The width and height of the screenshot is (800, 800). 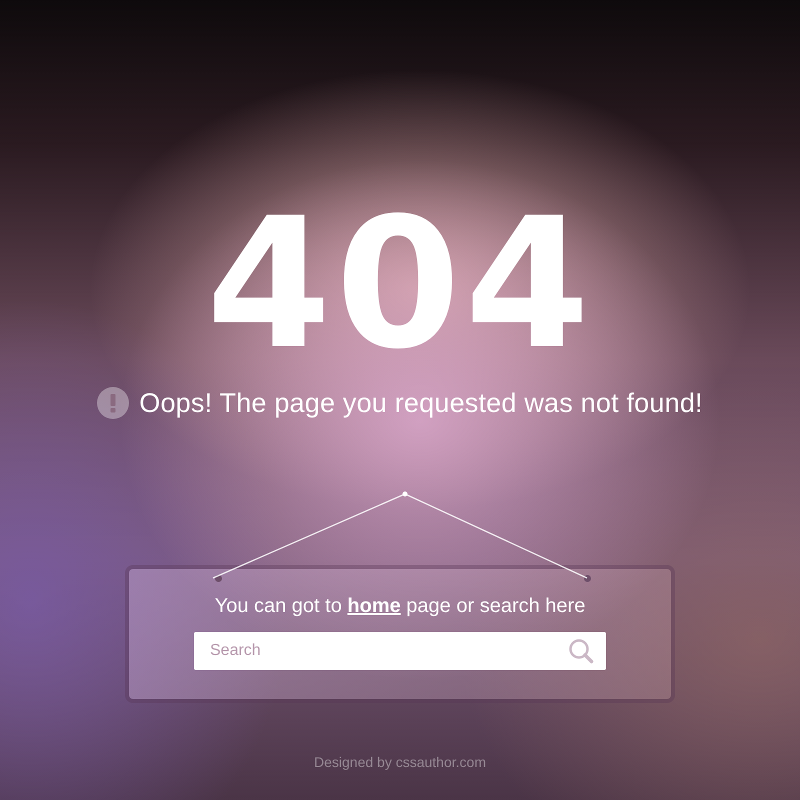 I want to click on warning-icon, so click(x=113, y=403).